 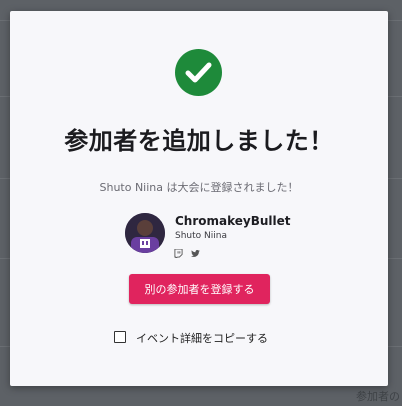 I want to click on twitter-icon, so click(x=196, y=252).